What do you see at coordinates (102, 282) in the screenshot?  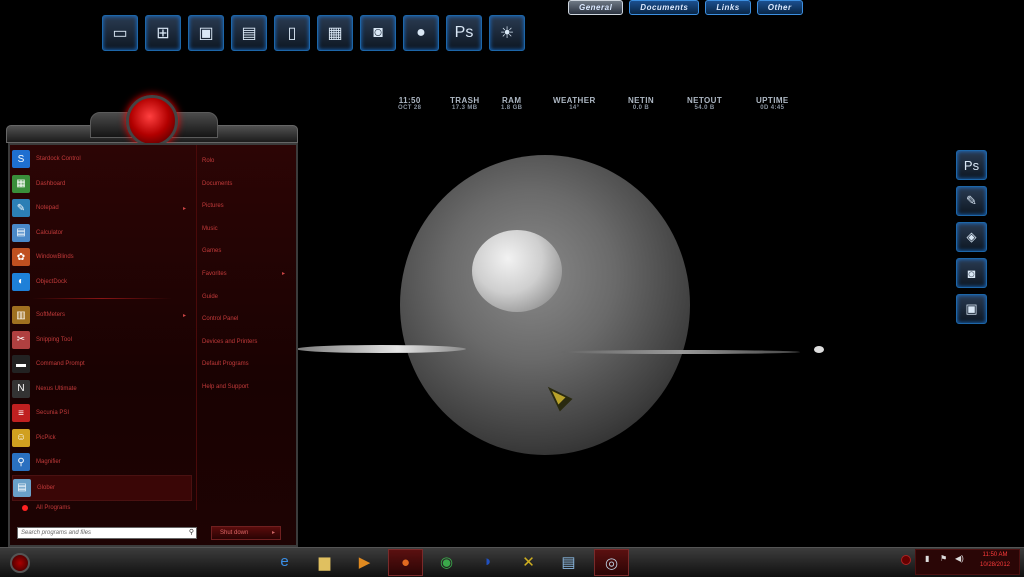 I see `program-item: ◐ ObjectDock` at bounding box center [102, 282].